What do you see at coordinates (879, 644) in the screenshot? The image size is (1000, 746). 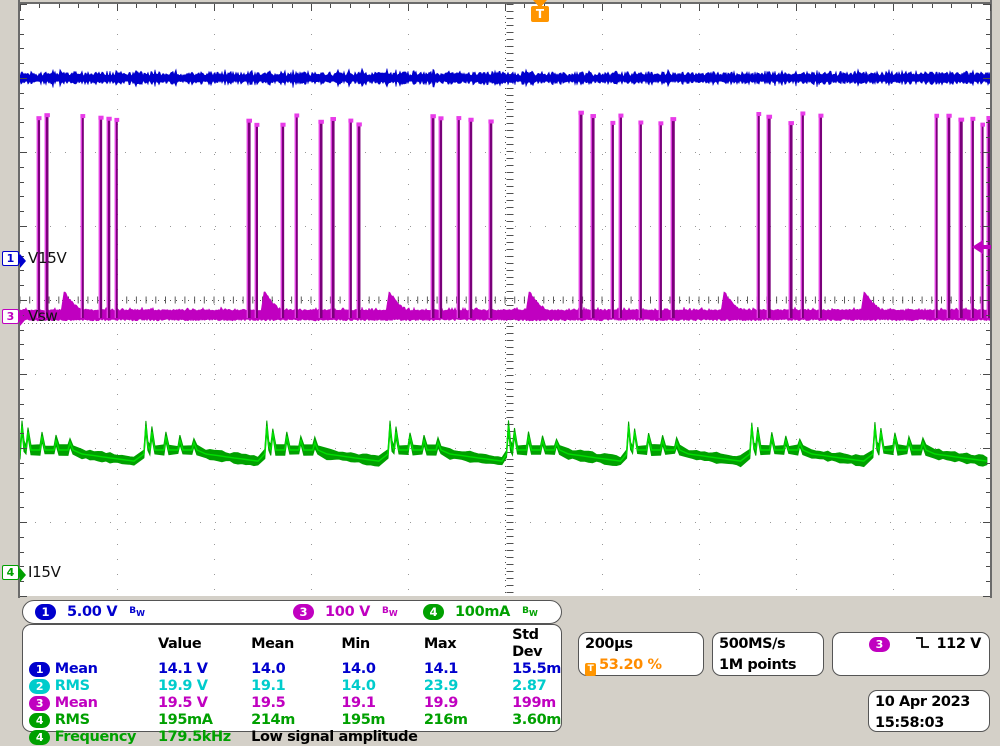 I see `trigger-source-badge: 3` at bounding box center [879, 644].